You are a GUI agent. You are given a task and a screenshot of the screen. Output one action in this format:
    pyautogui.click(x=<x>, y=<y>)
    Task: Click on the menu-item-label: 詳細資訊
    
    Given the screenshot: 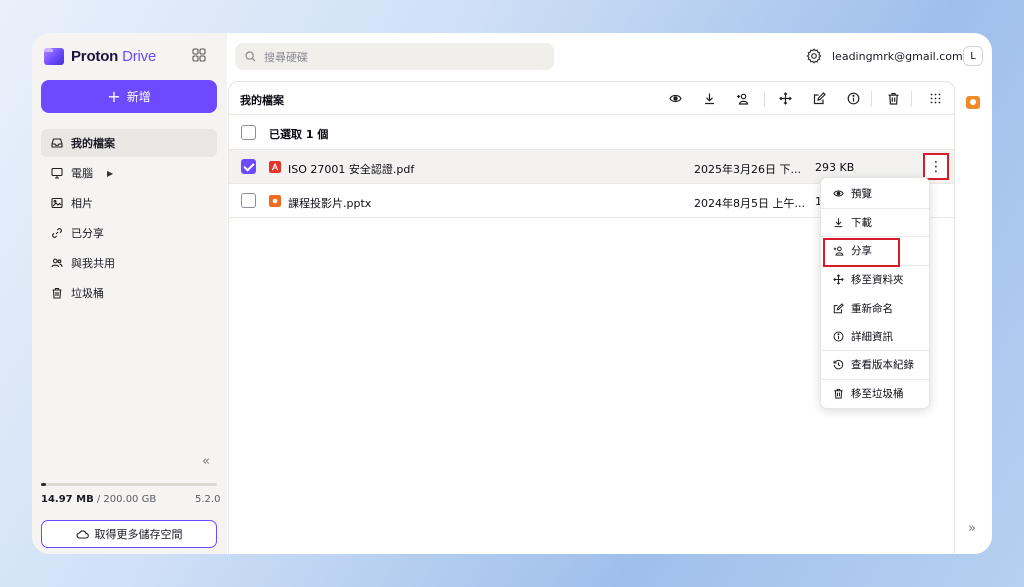 What is the action you would take?
    pyautogui.click(x=872, y=336)
    